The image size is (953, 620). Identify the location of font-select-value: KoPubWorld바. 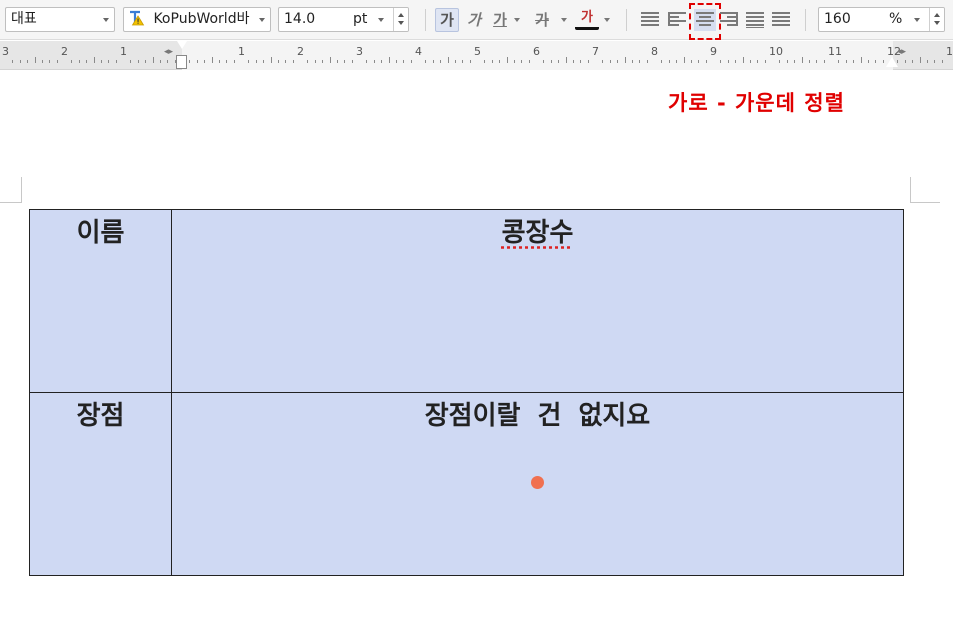
(201, 19).